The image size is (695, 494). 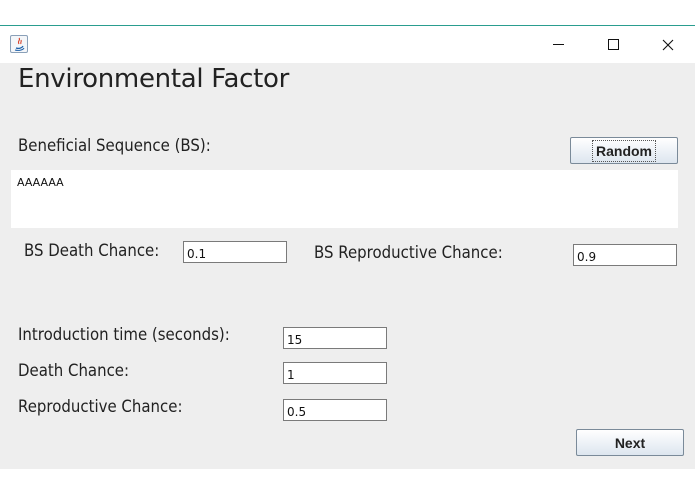 I want to click on introduction-time-field, so click(x=335, y=338).